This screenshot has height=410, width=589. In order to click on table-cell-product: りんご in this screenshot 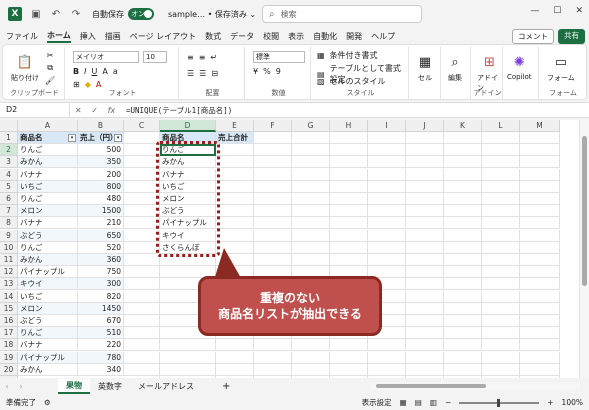, I will do `click(48, 333)`.